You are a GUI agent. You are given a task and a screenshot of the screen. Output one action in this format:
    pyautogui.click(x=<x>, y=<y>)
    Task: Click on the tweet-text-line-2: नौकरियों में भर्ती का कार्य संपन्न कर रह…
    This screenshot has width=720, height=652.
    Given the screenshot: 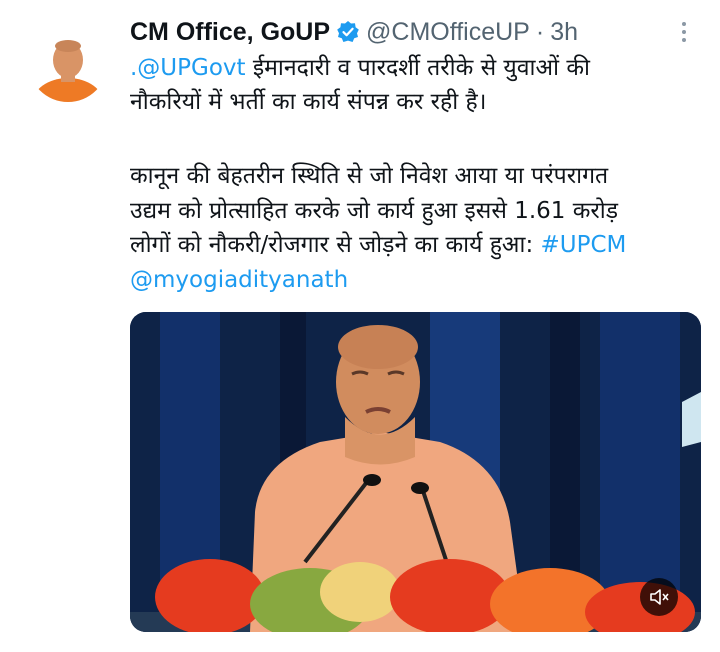 What is the action you would take?
    pyautogui.click(x=308, y=102)
    